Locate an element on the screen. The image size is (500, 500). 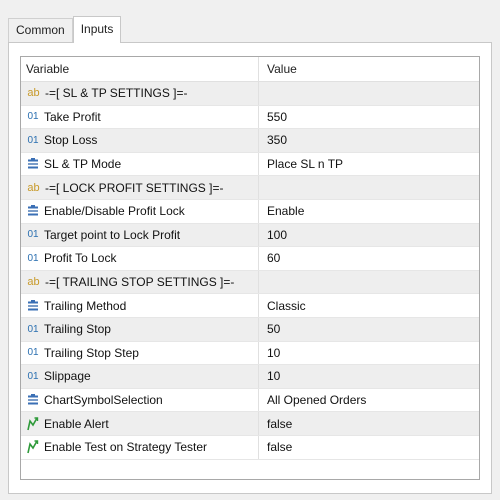
table-row: Enable Alert false is located at coordinates (250, 424).